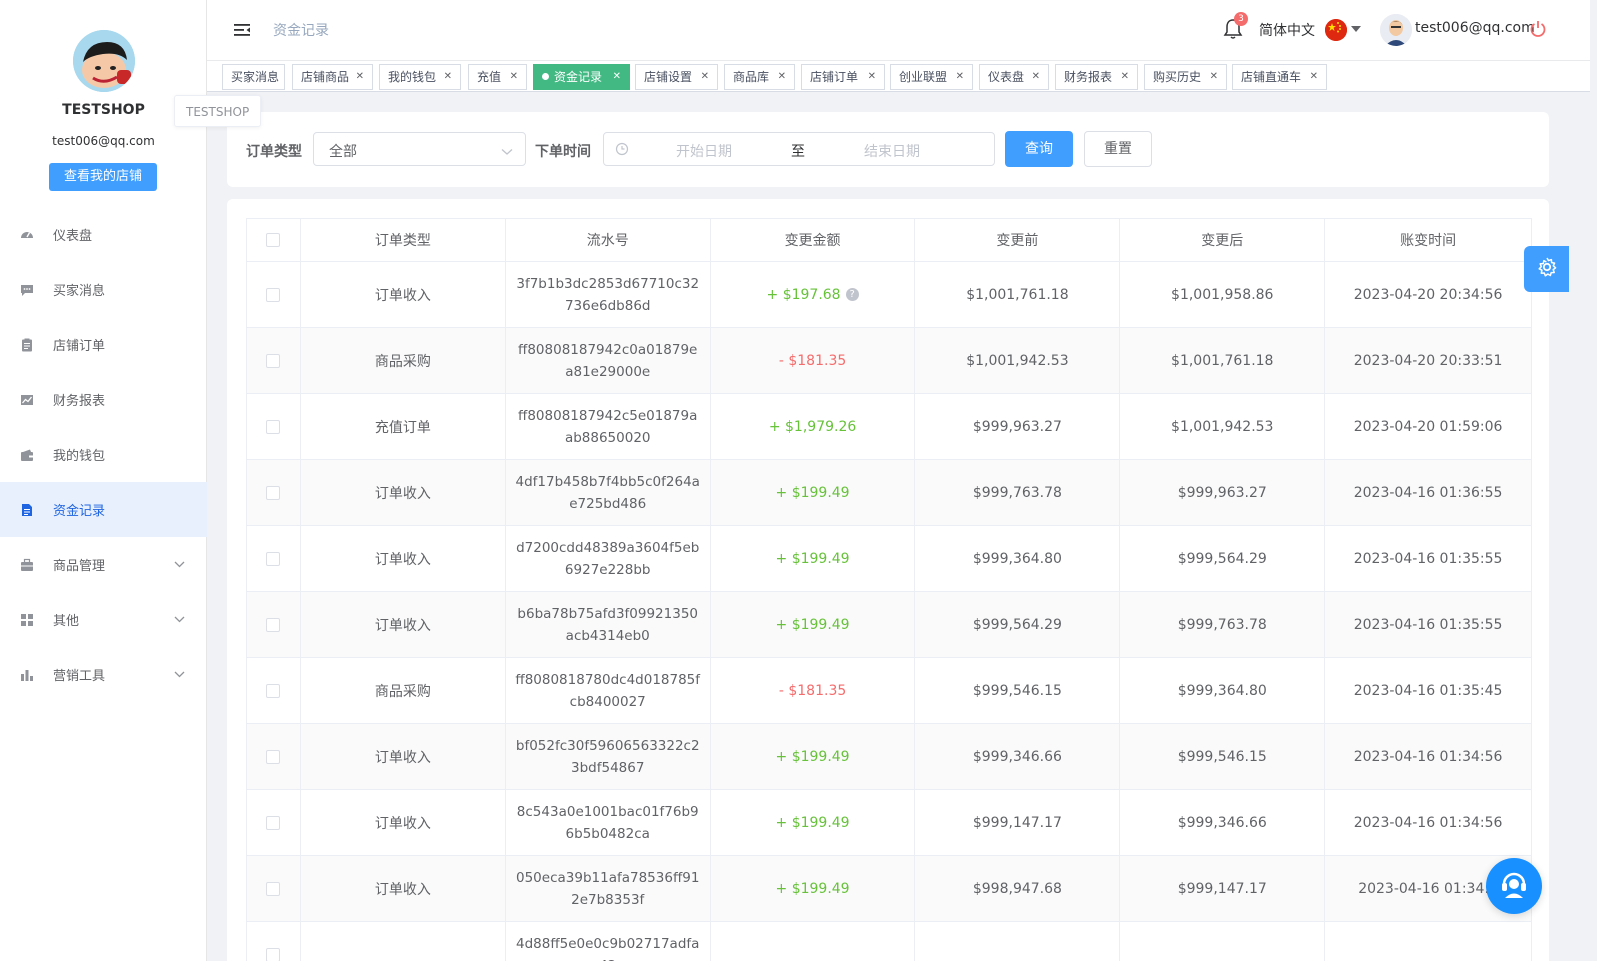 This screenshot has height=961, width=1597. Describe the element at coordinates (242, 30) in the screenshot. I see `menu-collapse-icon` at that location.